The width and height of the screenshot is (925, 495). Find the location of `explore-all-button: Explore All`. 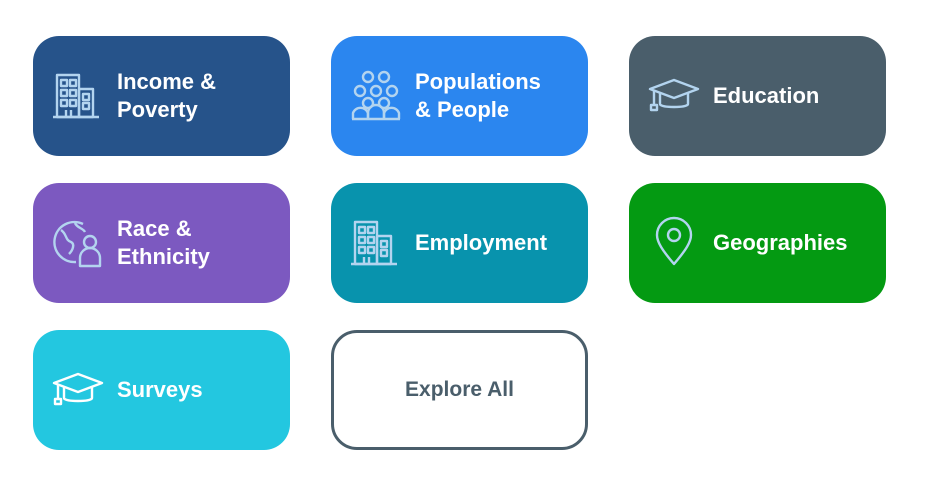

explore-all-button: Explore All is located at coordinates (459, 390).